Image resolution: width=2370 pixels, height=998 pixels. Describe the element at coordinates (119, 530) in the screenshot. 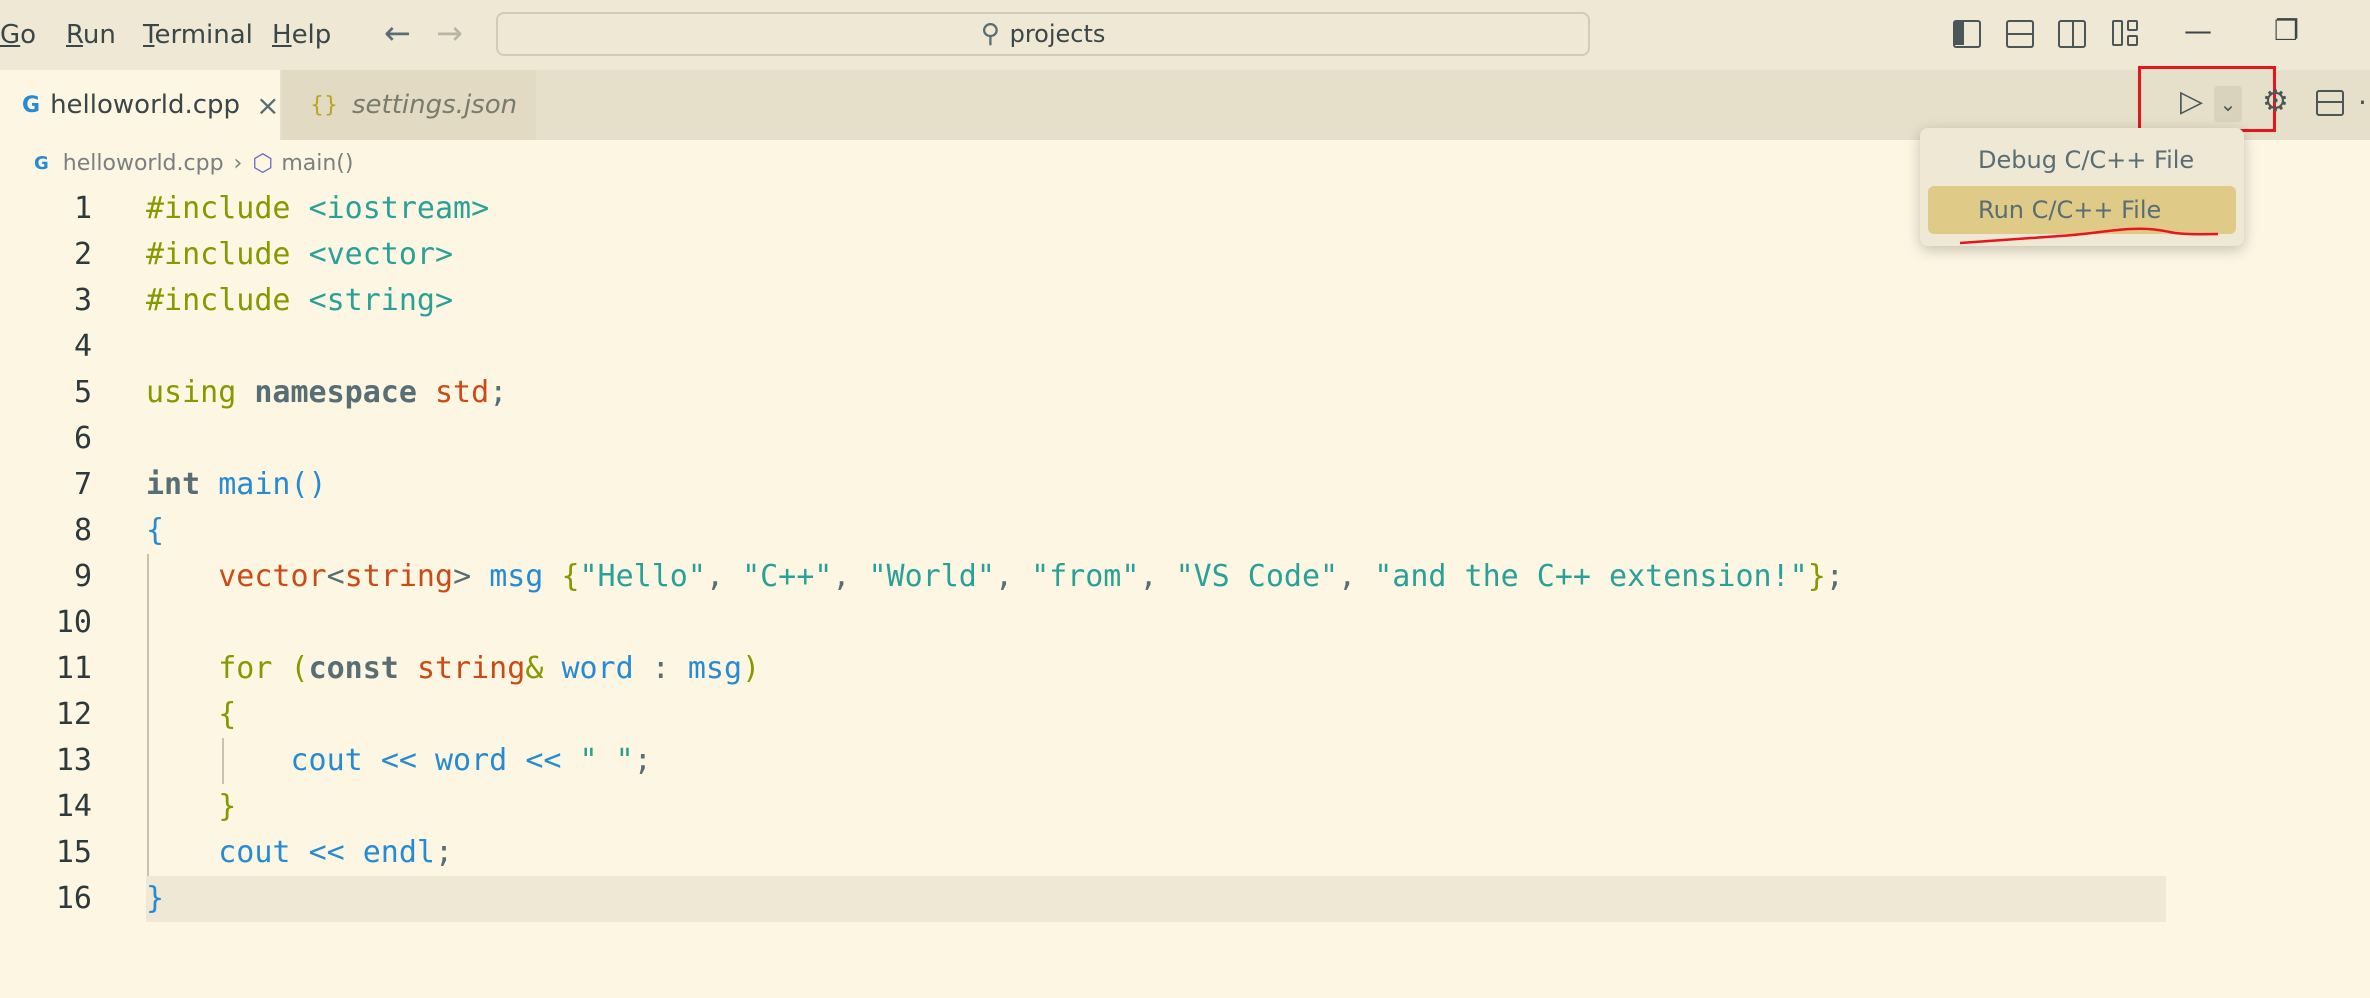

I see `code-line: 8{` at that location.